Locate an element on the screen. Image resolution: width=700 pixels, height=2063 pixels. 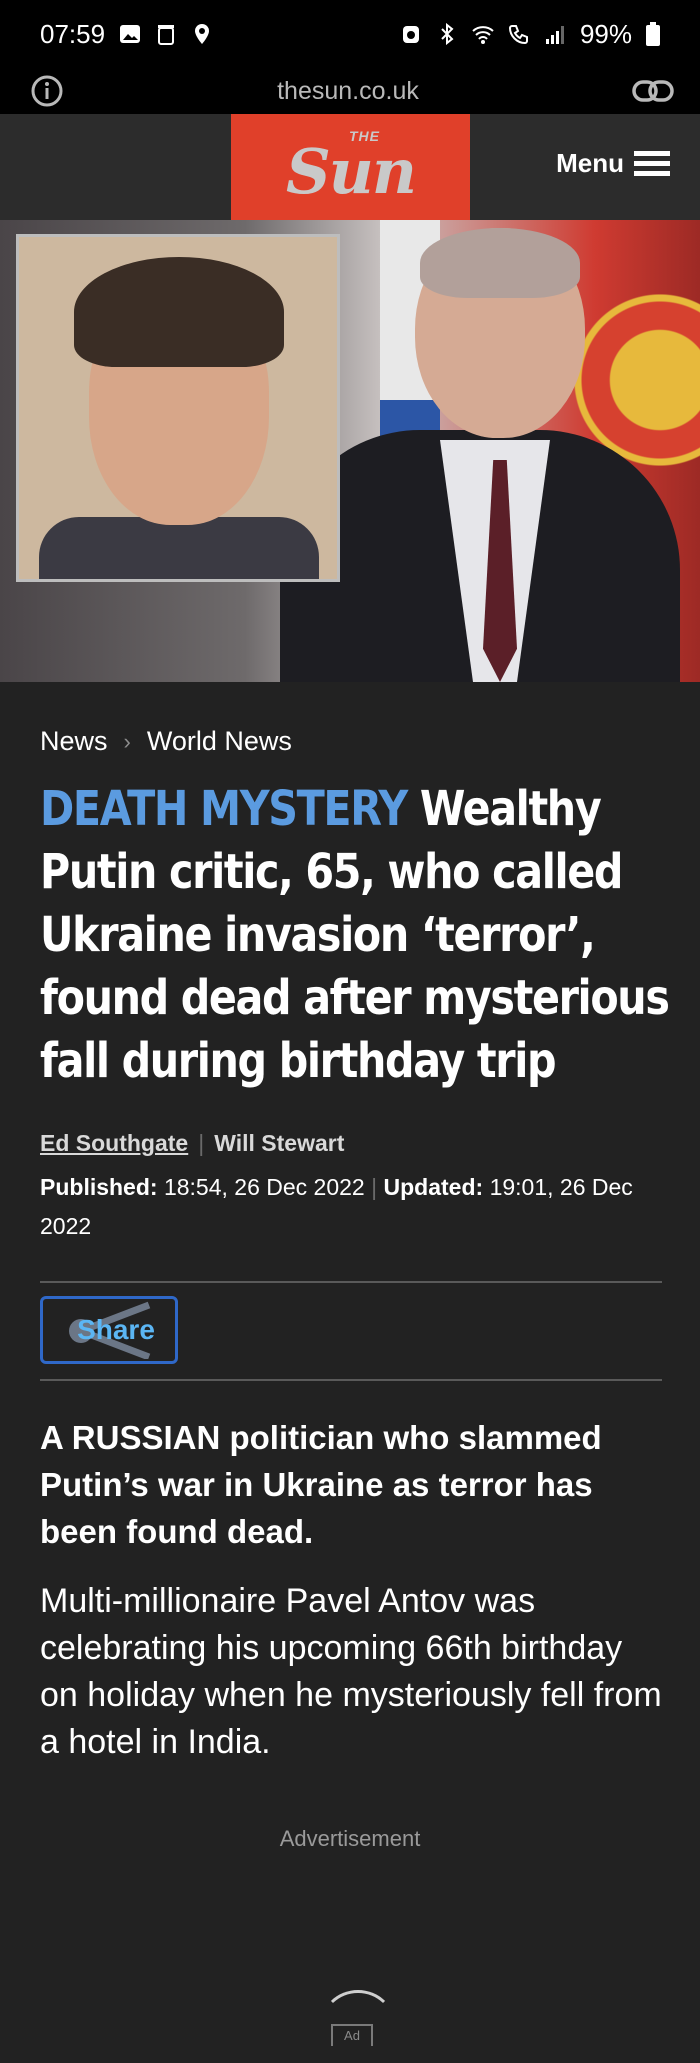
share-label: Share is located at coordinates (116, 1329).